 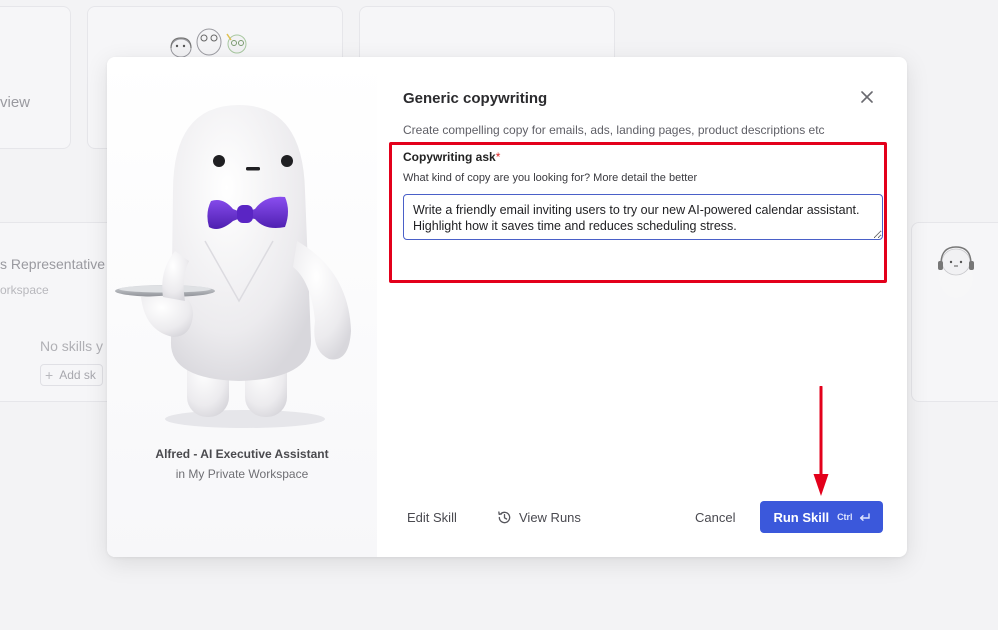 I want to click on background-headset-bot-illustration, so click(x=956, y=272).